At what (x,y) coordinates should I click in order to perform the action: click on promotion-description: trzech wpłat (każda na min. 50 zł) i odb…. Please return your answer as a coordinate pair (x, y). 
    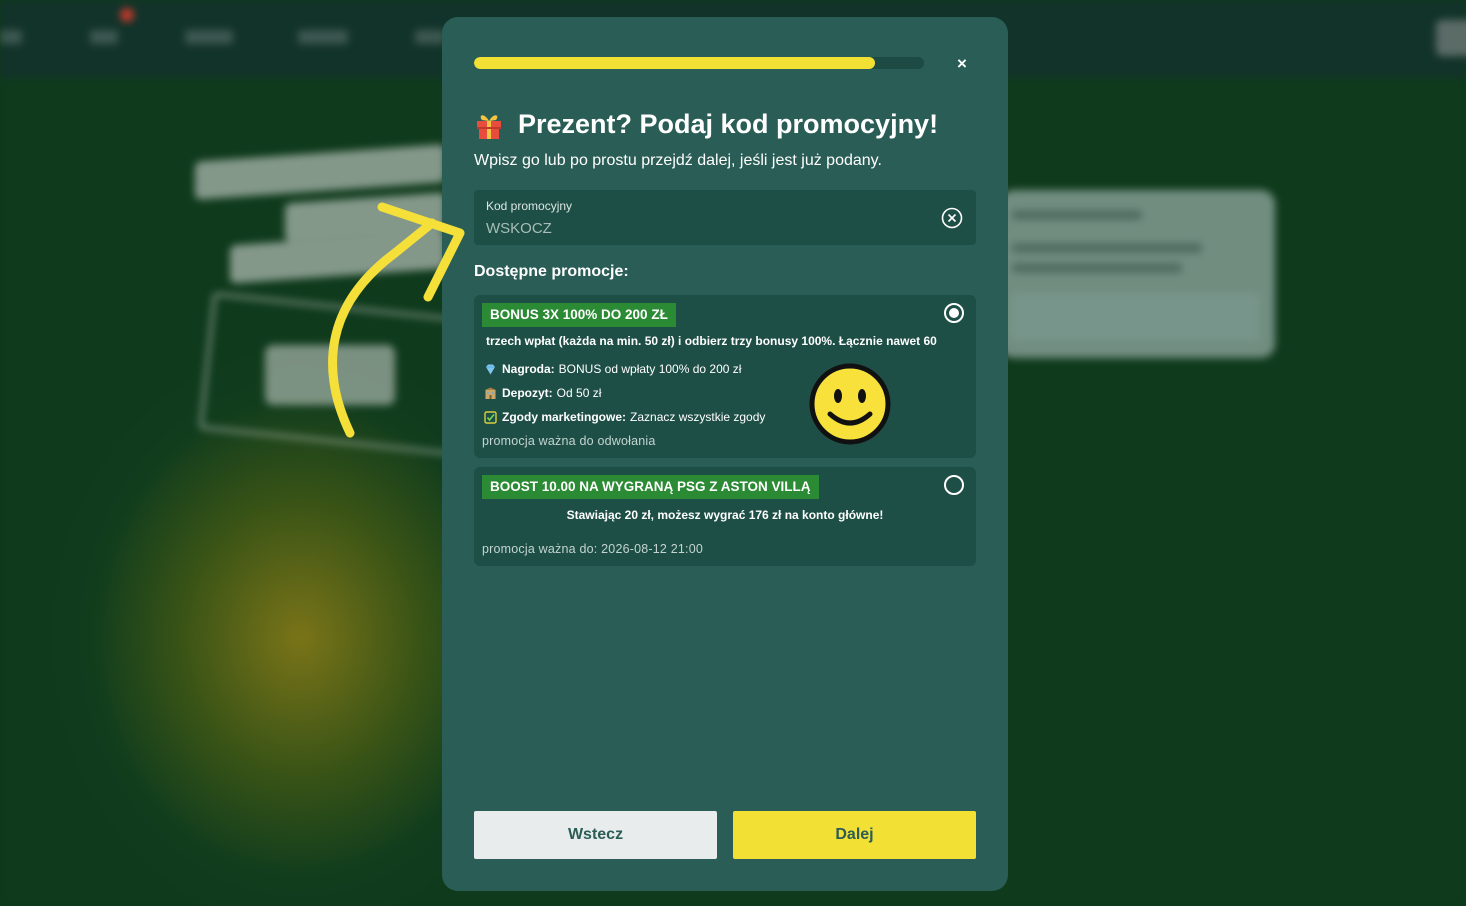
    Looking at the image, I should click on (711, 341).